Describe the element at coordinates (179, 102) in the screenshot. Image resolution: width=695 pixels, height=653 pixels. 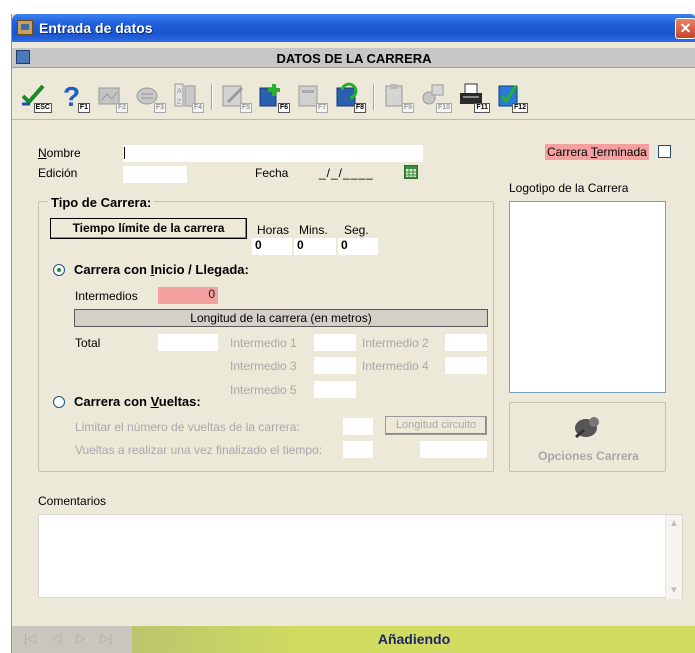
I see `svg-text: Z` at that location.